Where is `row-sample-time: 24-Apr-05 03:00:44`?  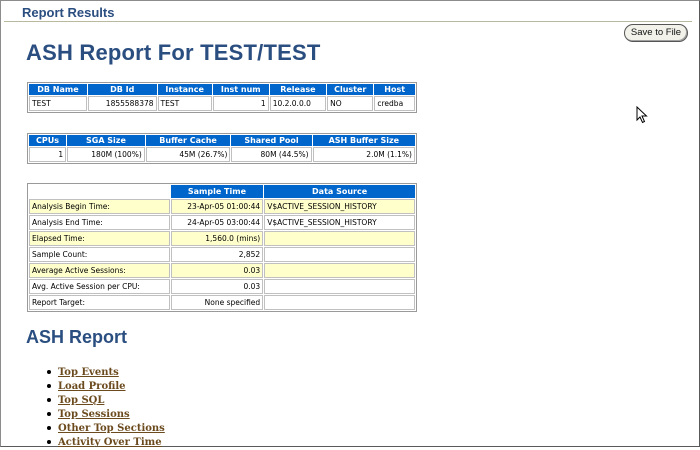 row-sample-time: 24-Apr-05 03:00:44 is located at coordinates (217, 222).